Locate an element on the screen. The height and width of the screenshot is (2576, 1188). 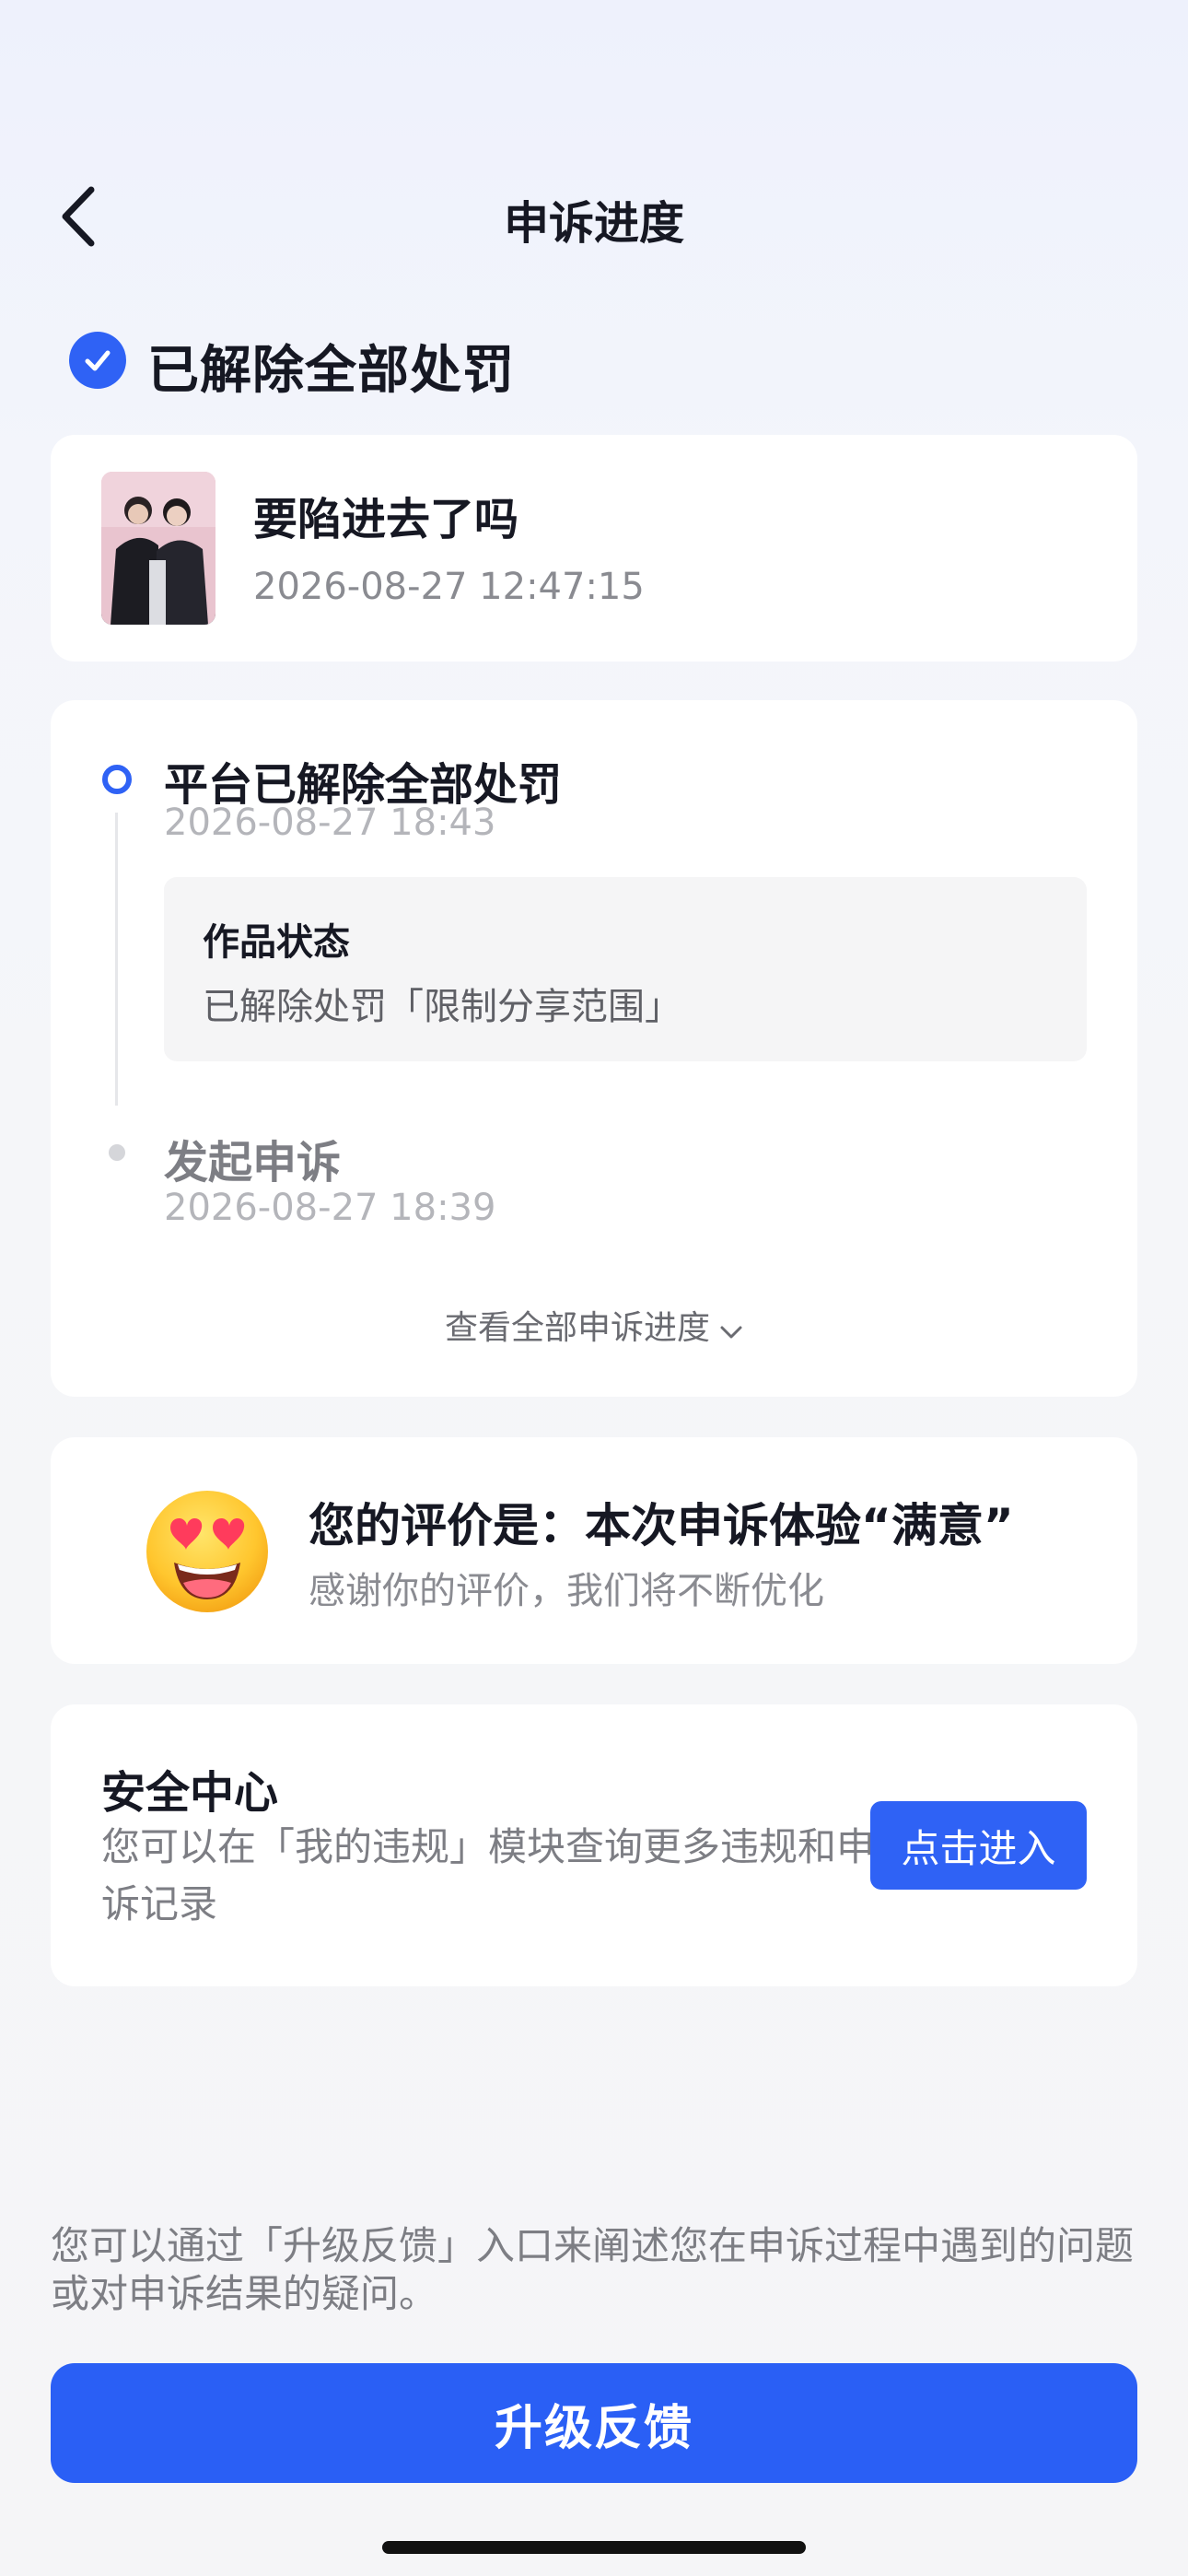
step-time: 2026-08-27 18:39 is located at coordinates (330, 1208).